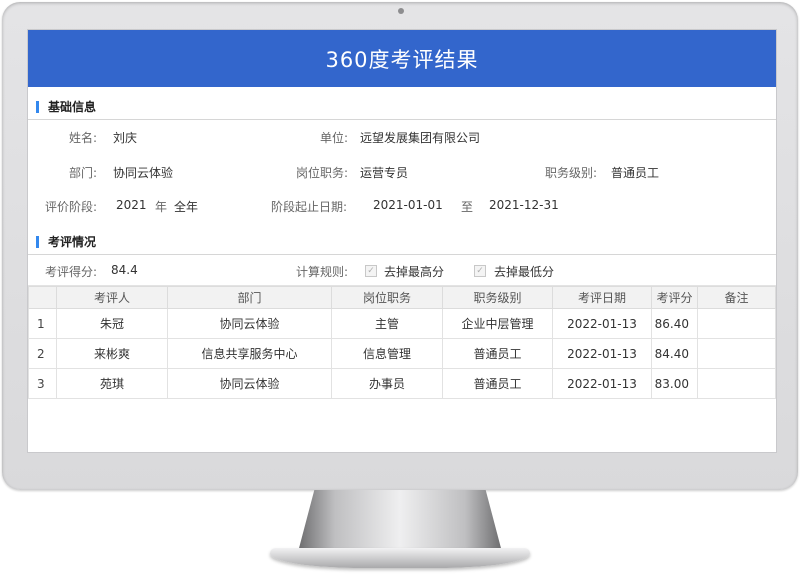 This screenshot has height=575, width=800. What do you see at coordinates (131, 205) in the screenshot?
I see `stage-year: 2021` at bounding box center [131, 205].